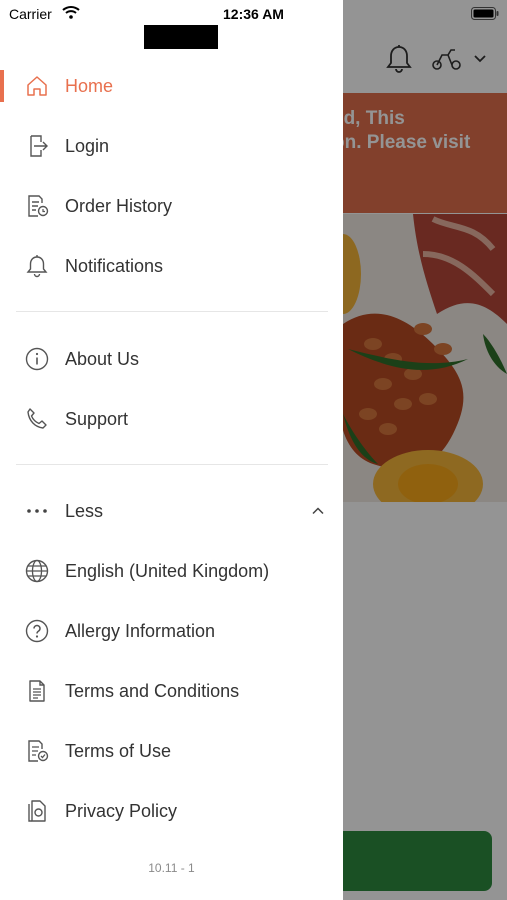 The height and width of the screenshot is (900, 507). I want to click on globe-icon, so click(37, 571).